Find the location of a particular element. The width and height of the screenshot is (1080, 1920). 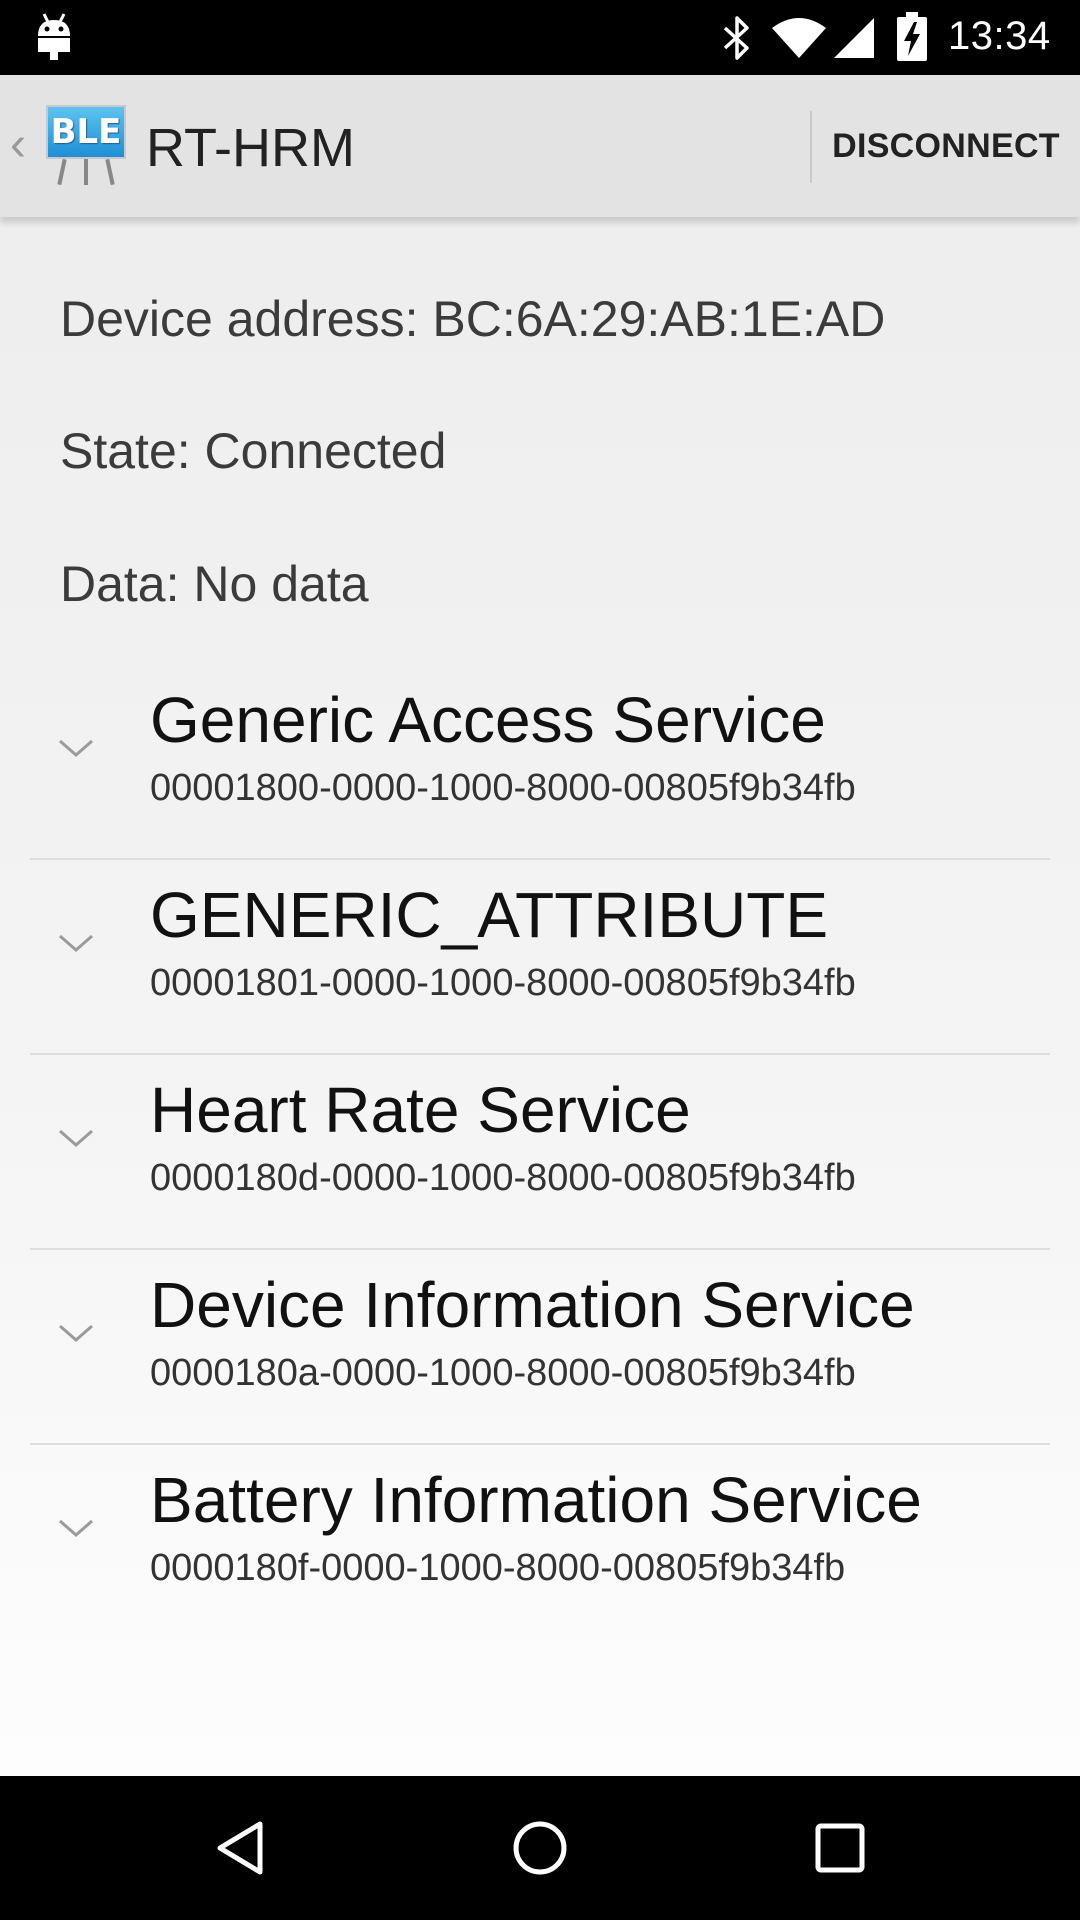

action-bar: ‹ BLE RT-HRM DISCONNECT is located at coordinates (540, 146).